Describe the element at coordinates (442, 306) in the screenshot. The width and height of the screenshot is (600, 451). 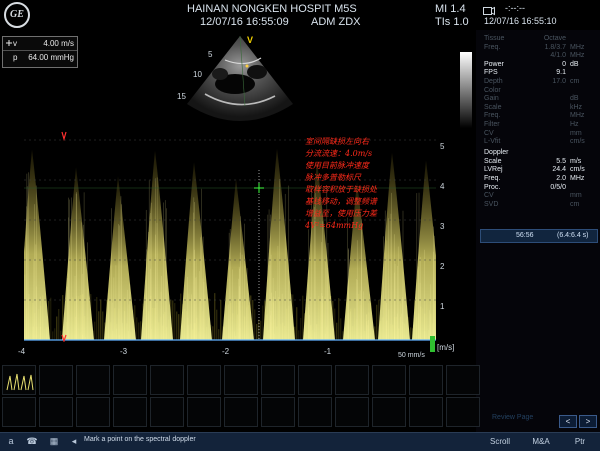
I see `velocity-tick-1: 1` at that location.